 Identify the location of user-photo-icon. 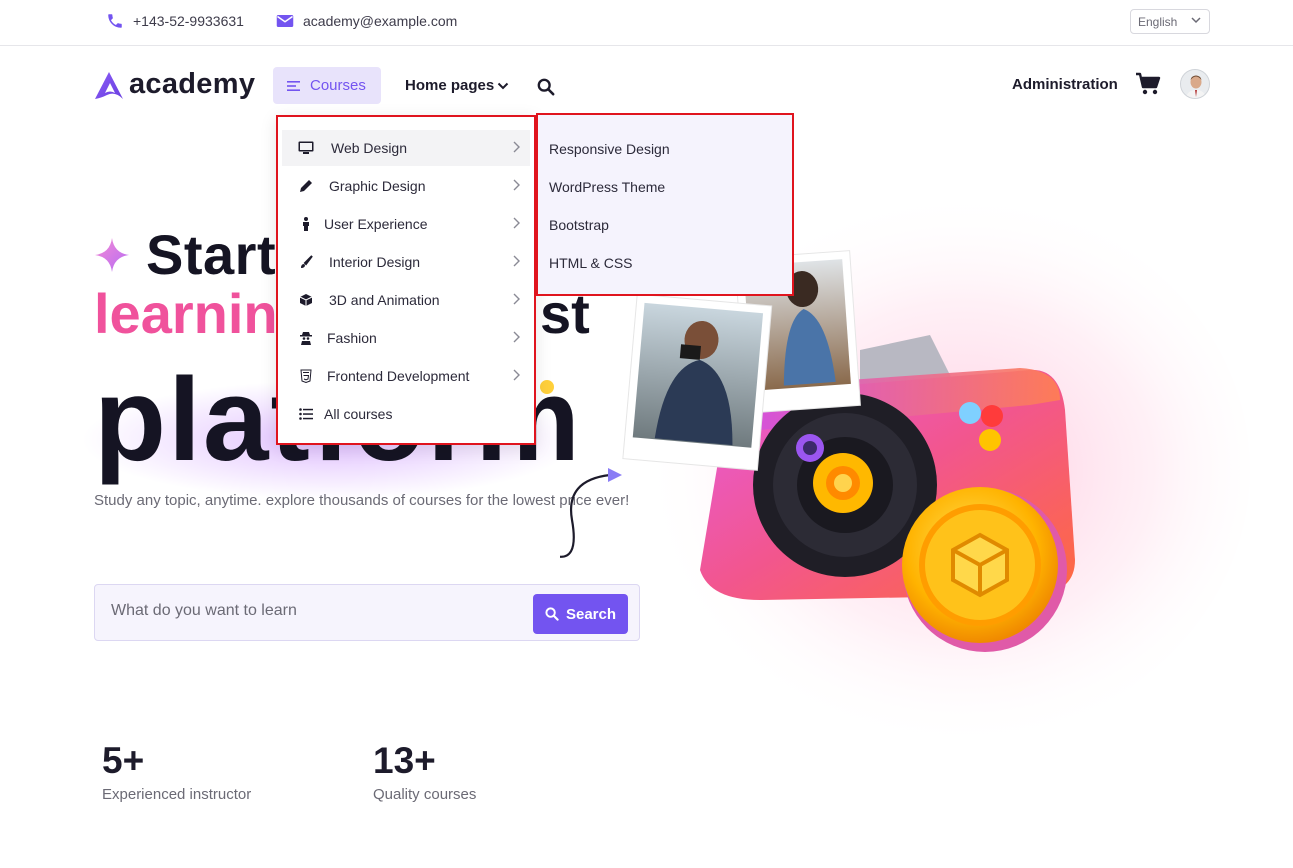
(1195, 84).